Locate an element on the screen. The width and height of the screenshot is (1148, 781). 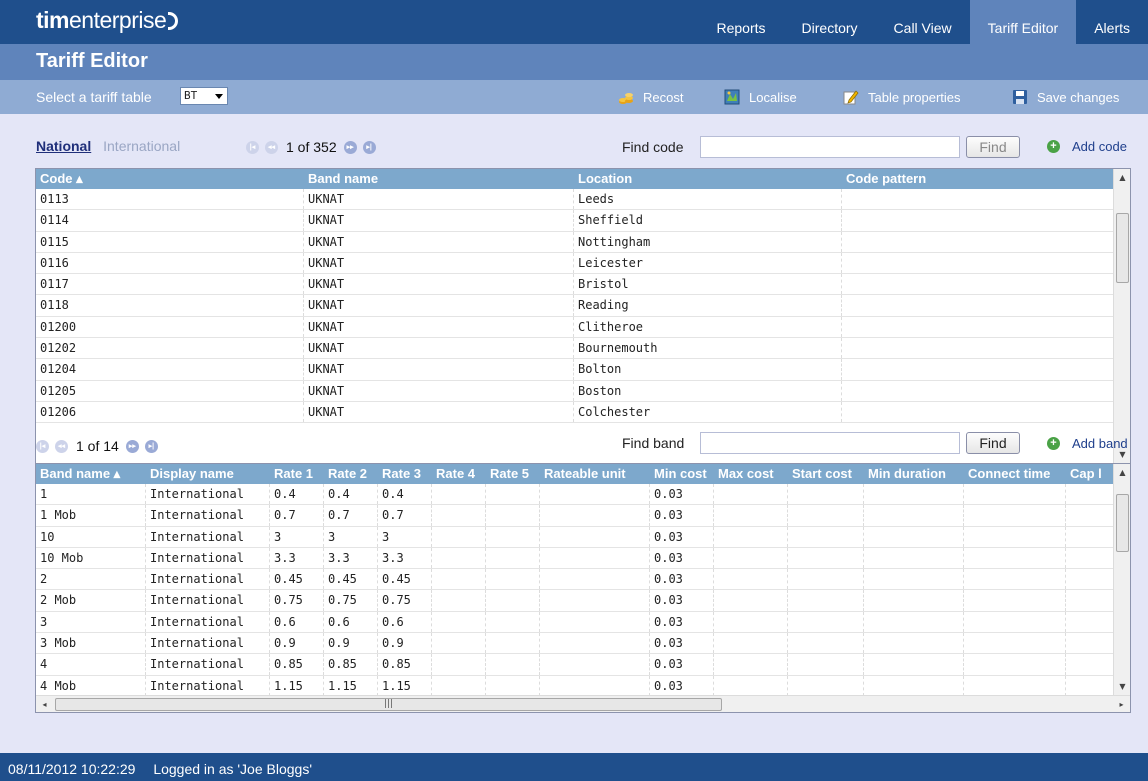
table-cell: UKNAT is located at coordinates (439, 305).